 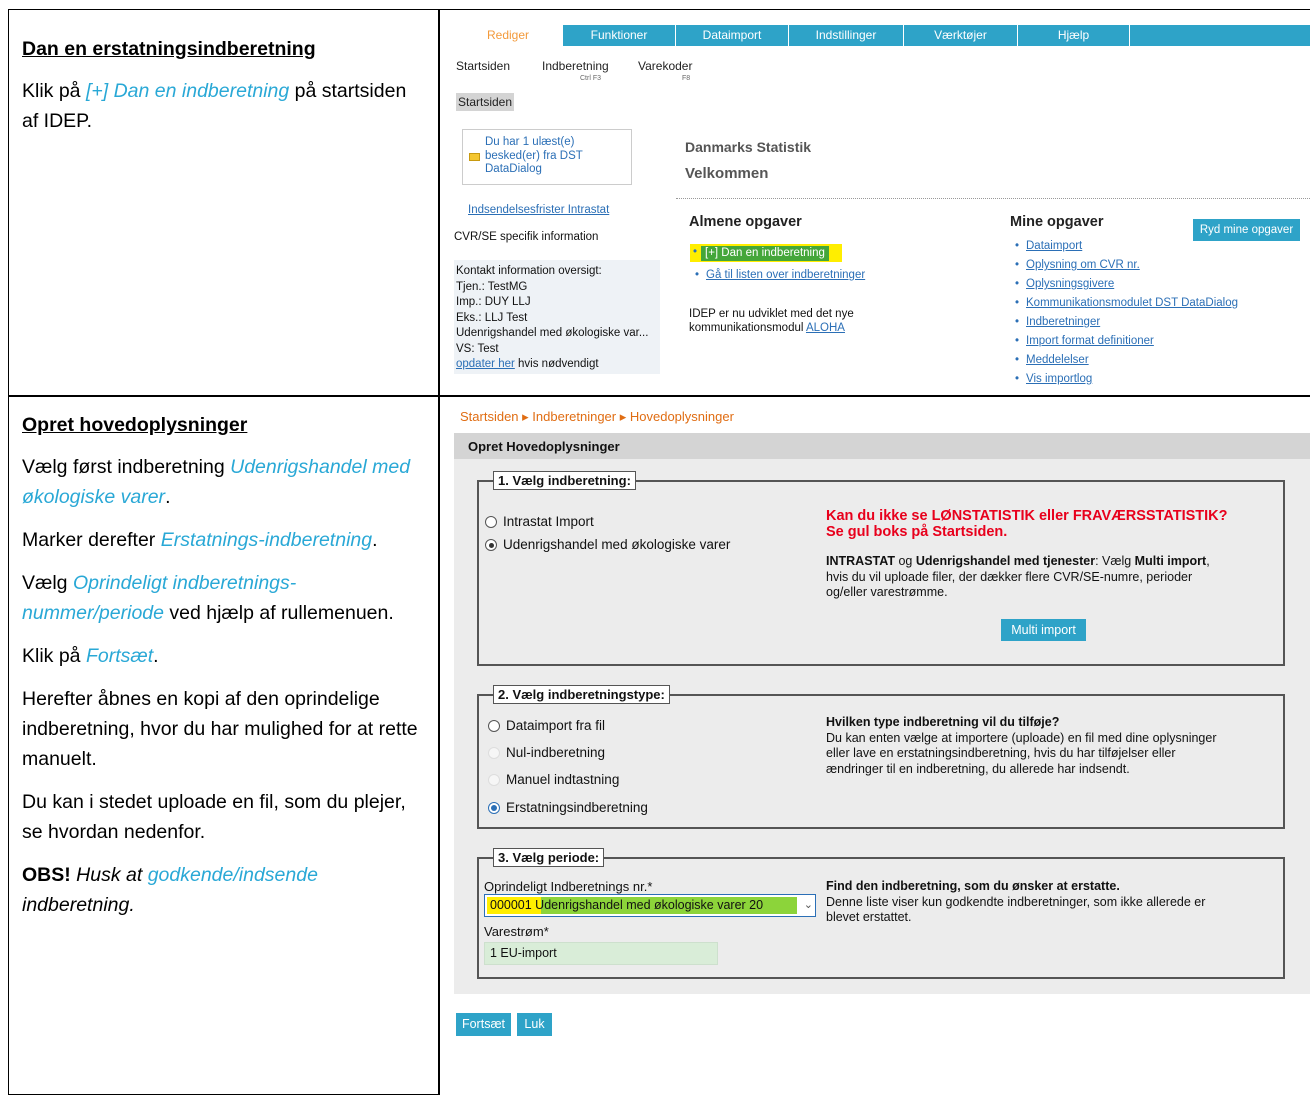 What do you see at coordinates (78, 905) in the screenshot?
I see `text: indberetning.` at bounding box center [78, 905].